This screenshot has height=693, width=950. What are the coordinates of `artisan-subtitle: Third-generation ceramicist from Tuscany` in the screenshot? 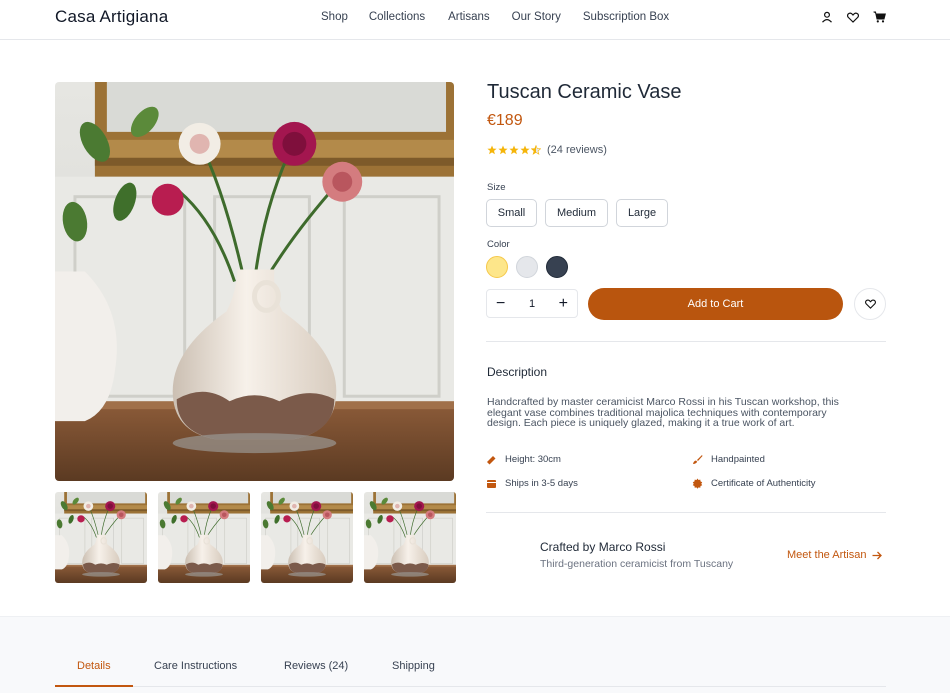 It's located at (637, 564).